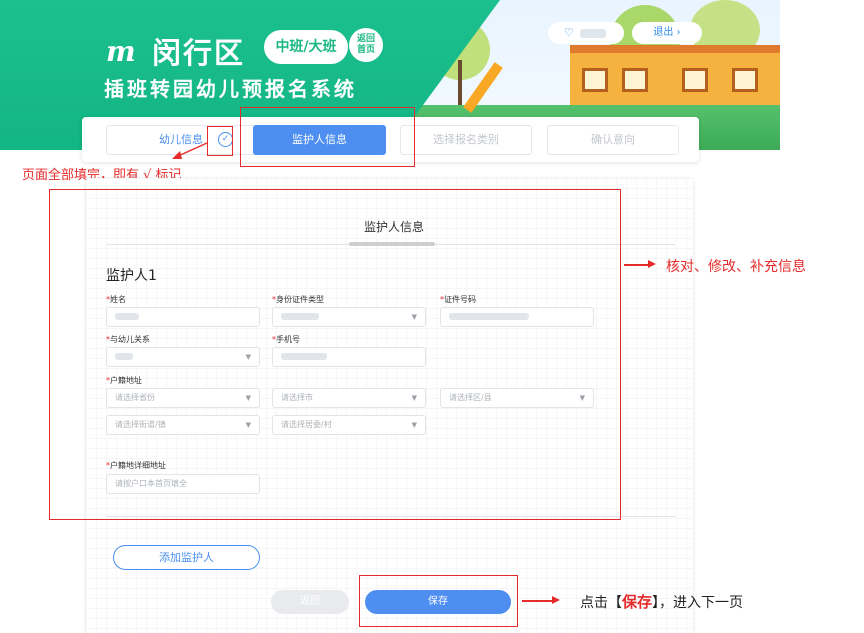 The height and width of the screenshot is (633, 864). What do you see at coordinates (394, 227) in the screenshot?
I see `section-title: 监护人信息` at bounding box center [394, 227].